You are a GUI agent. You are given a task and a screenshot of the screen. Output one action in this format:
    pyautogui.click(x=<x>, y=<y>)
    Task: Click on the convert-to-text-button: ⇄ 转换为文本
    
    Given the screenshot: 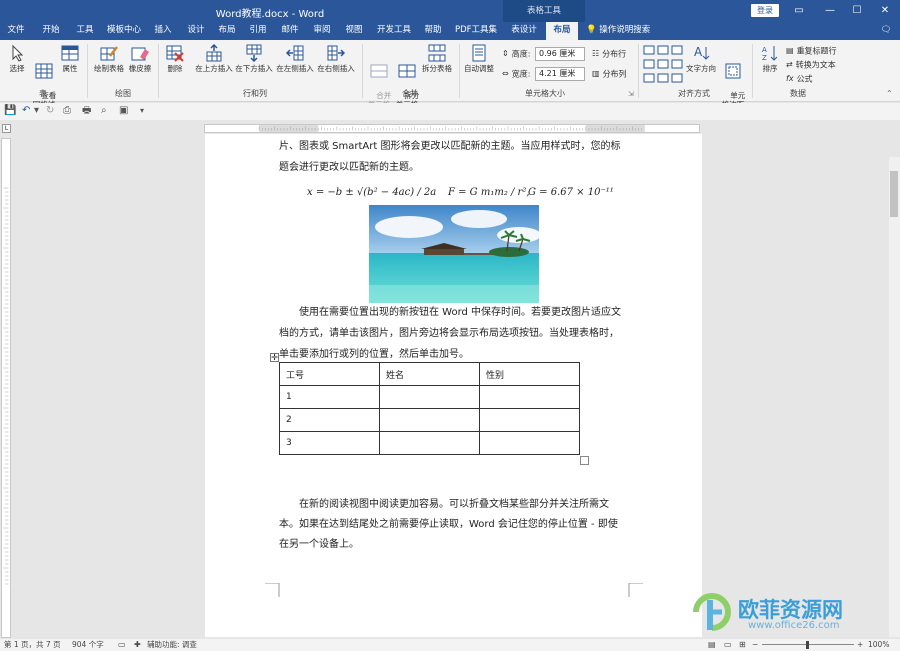 What is the action you would take?
    pyautogui.click(x=811, y=65)
    